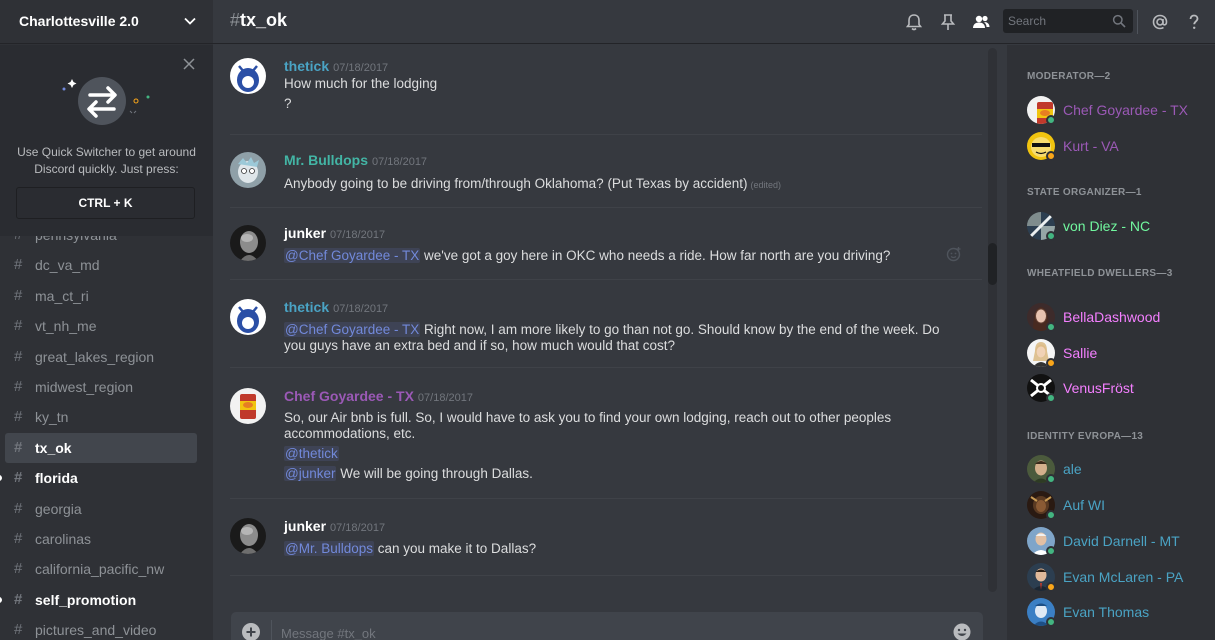 Image resolution: width=1215 pixels, height=640 pixels. I want to click on channel-title: #tx_ok, so click(258, 20).